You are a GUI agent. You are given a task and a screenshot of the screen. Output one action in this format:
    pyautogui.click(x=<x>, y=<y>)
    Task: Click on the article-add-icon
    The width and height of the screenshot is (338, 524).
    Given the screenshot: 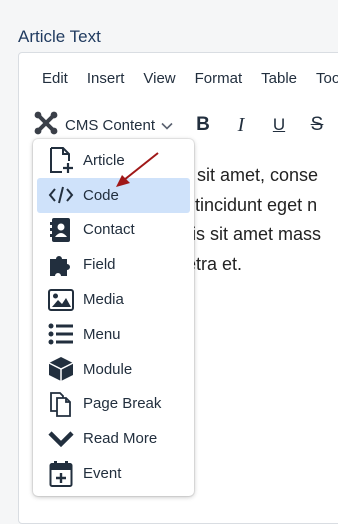 What is the action you would take?
    pyautogui.click(x=61, y=160)
    